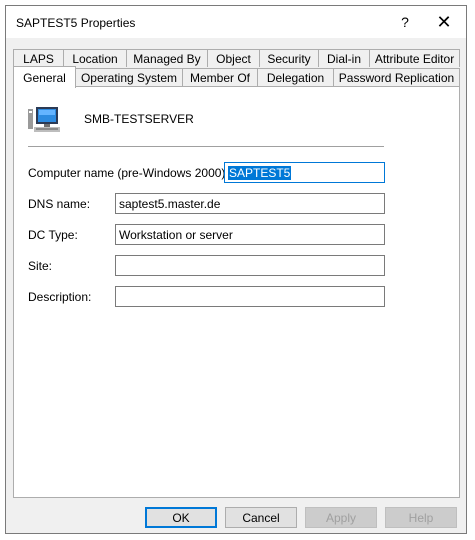 The height and width of the screenshot is (540, 475). What do you see at coordinates (260, 173) in the screenshot?
I see `computer-name-value: SAPTEST5` at bounding box center [260, 173].